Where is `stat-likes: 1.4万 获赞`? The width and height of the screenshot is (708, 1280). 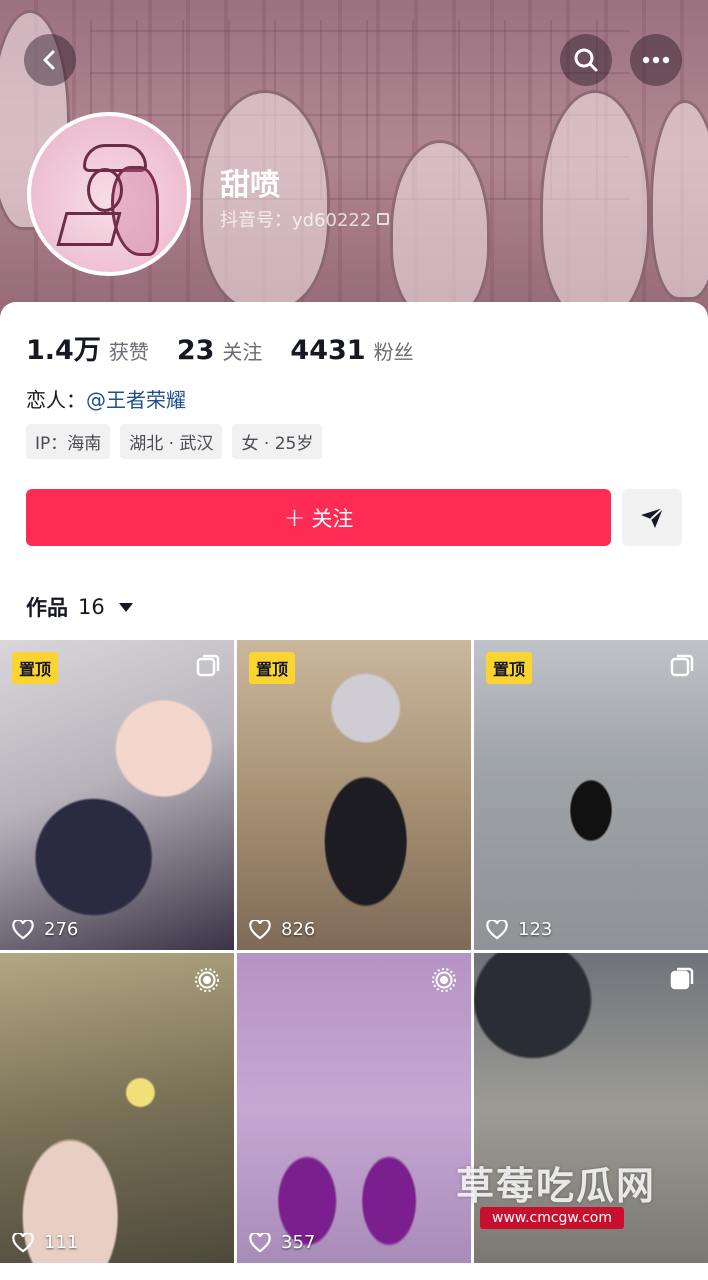
stat-likes: 1.4万 获赞 is located at coordinates (87, 347).